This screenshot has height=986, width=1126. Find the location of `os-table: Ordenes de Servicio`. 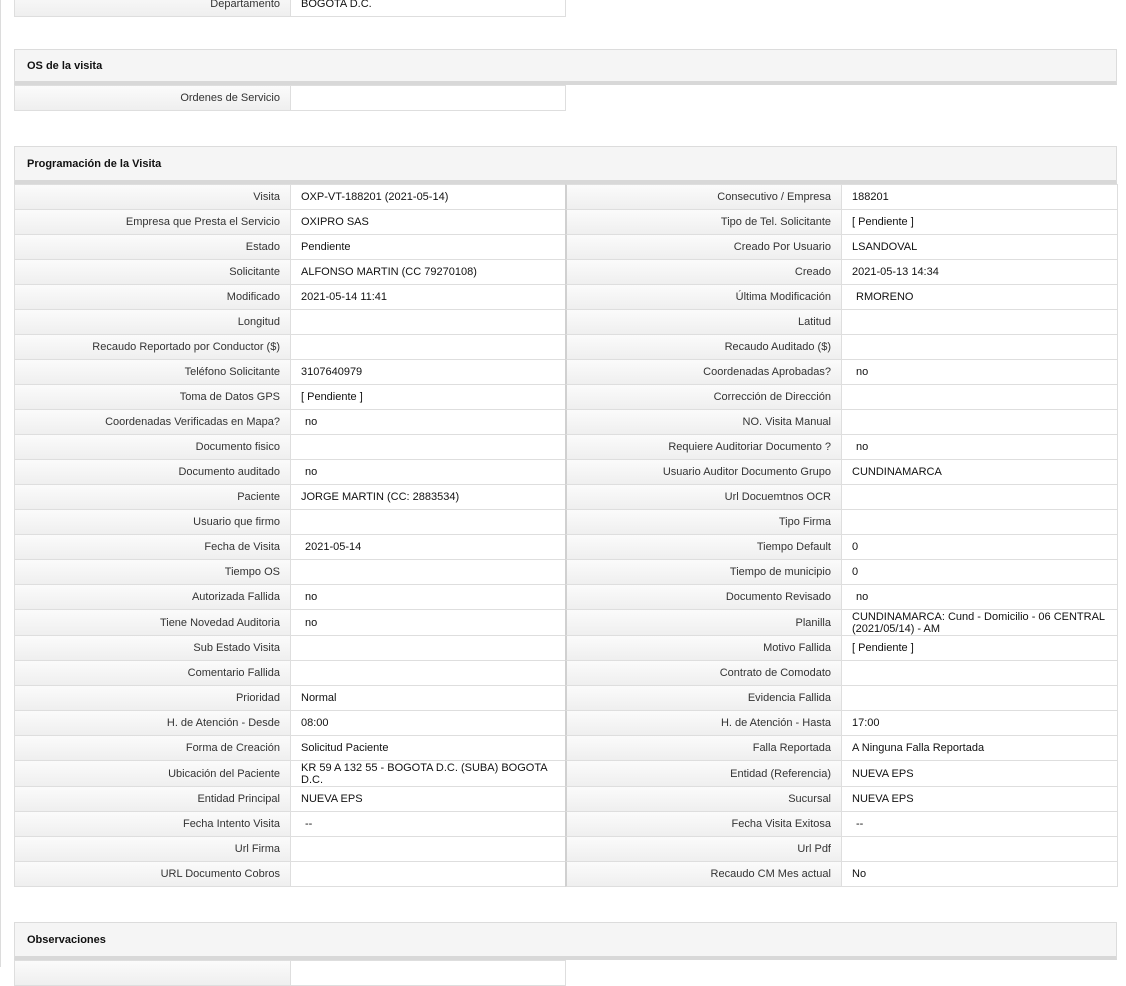

os-table: Ordenes de Servicio is located at coordinates (290, 98).